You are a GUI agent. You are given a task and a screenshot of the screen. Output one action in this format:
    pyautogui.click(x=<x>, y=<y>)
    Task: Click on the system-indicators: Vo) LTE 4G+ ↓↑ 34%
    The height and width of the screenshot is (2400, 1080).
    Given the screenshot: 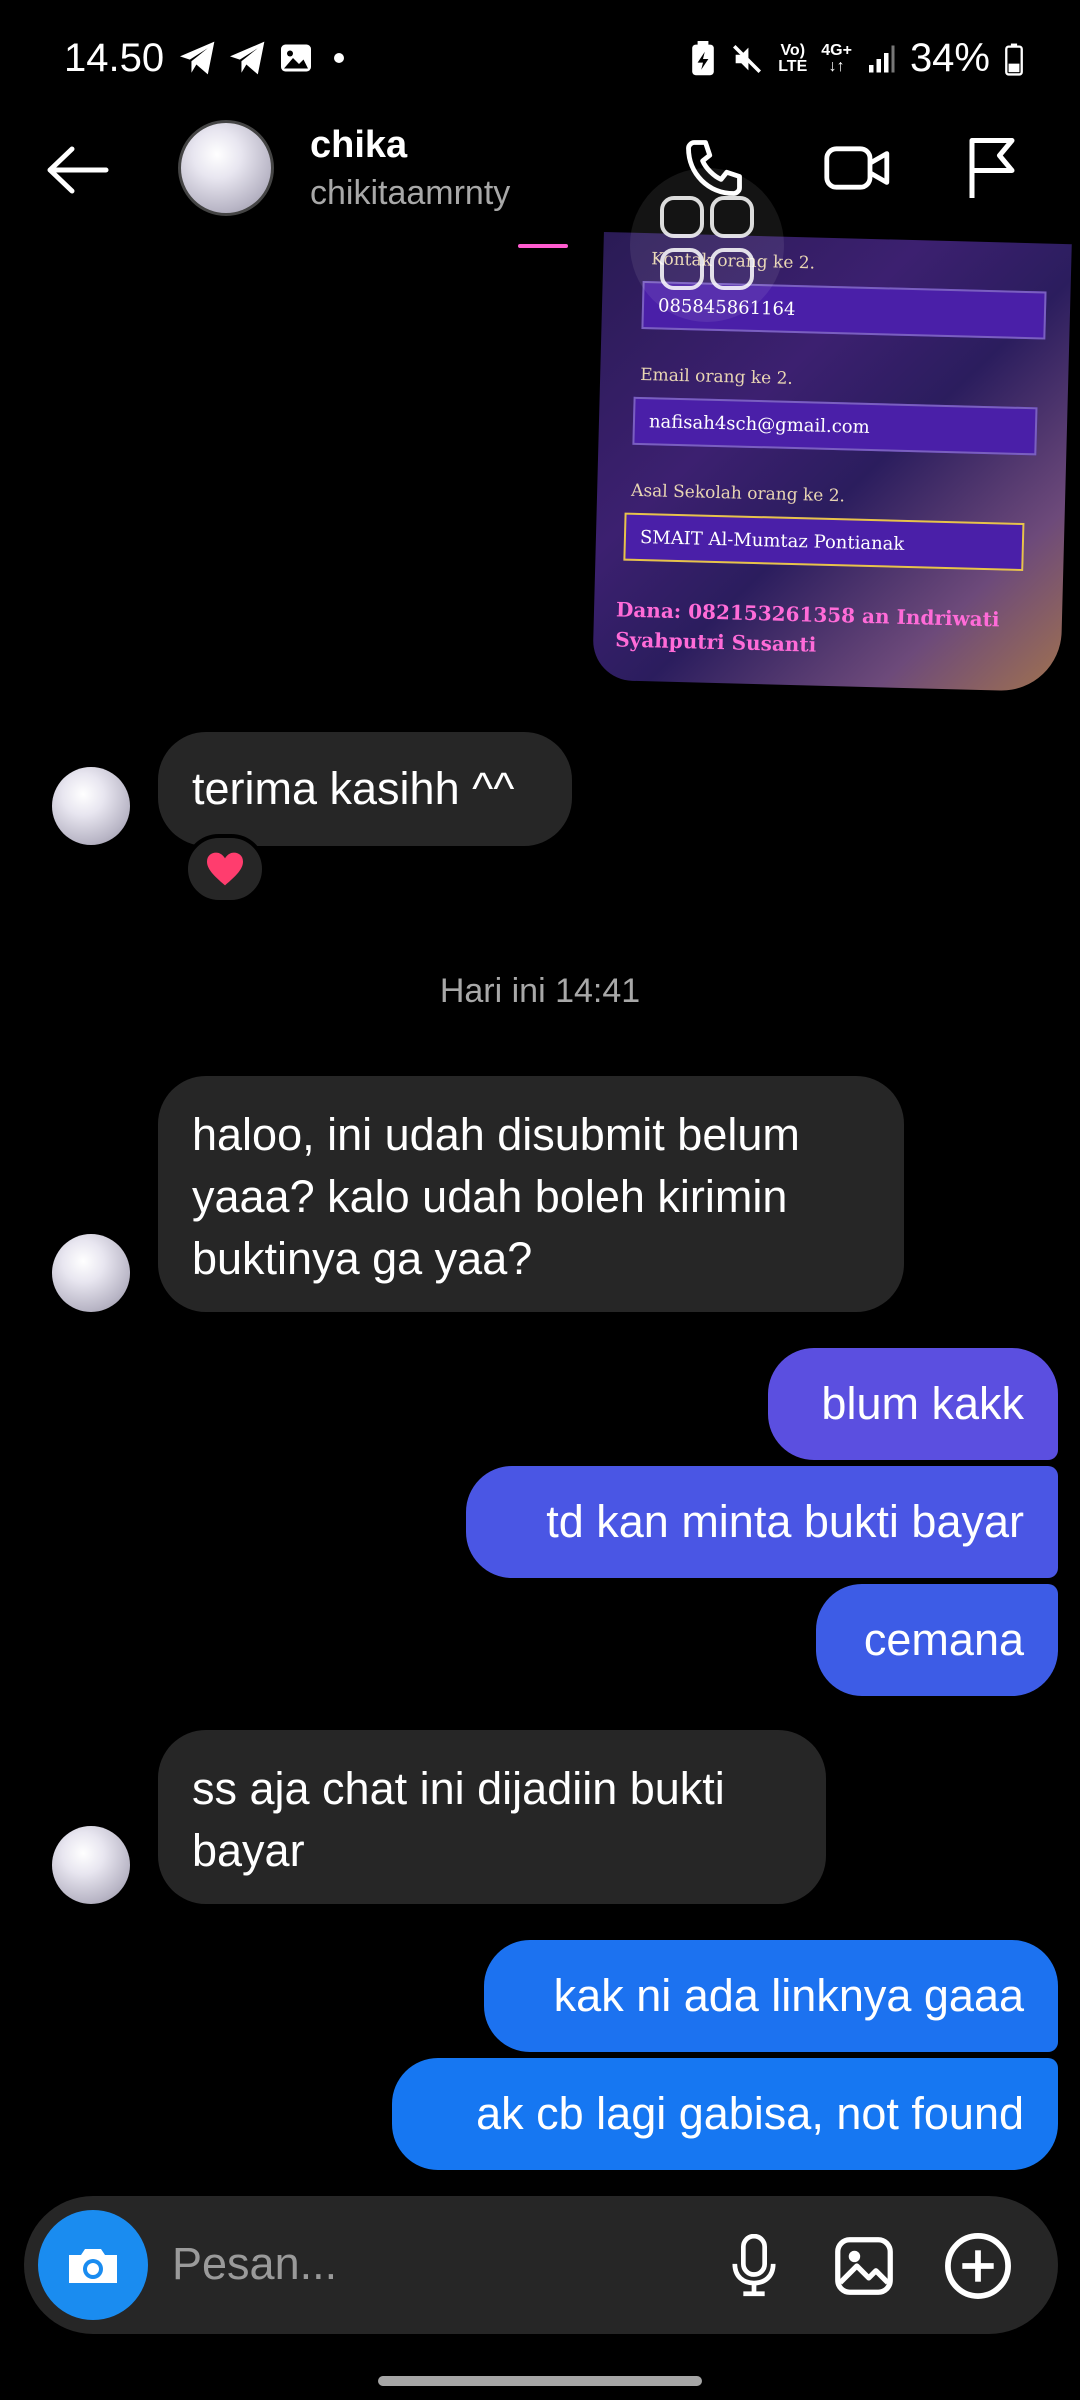 What is the action you would take?
    pyautogui.click(x=857, y=58)
    